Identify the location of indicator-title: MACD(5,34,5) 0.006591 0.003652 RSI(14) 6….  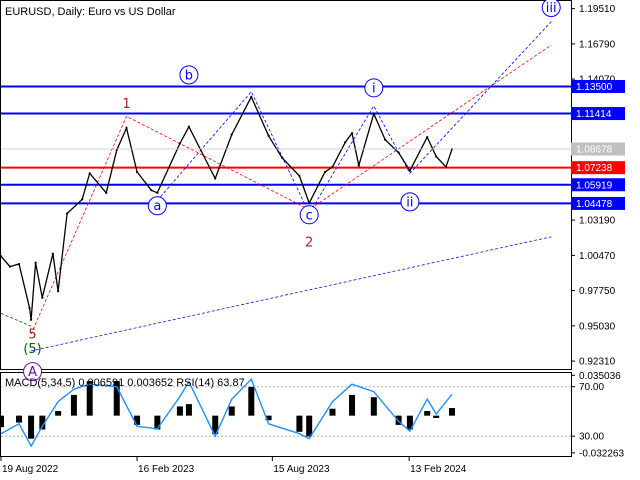
(125, 383).